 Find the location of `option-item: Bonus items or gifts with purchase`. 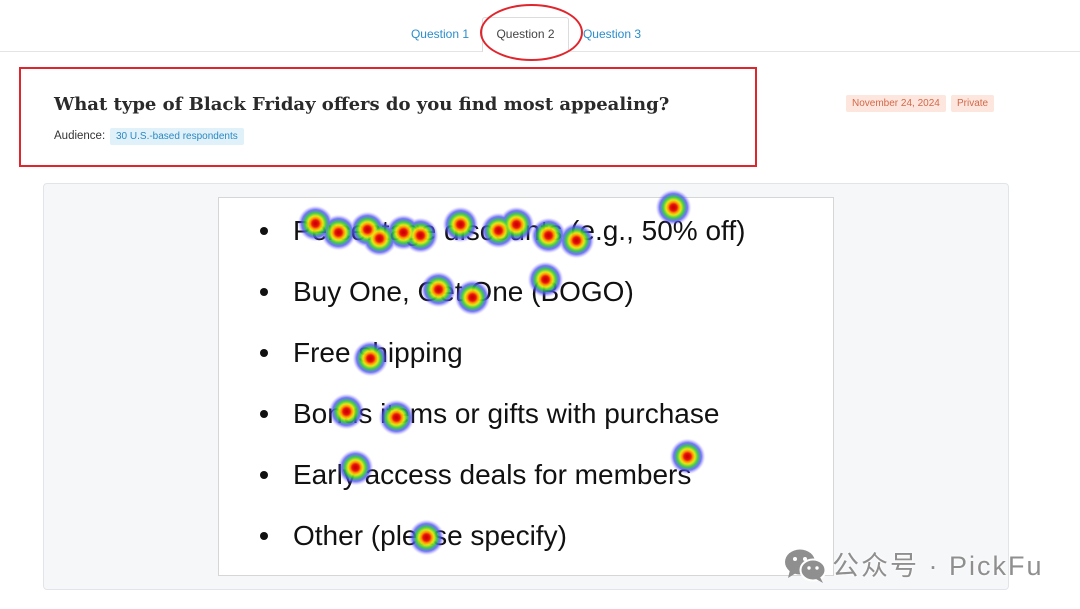

option-item: Bonus items or gifts with purchase is located at coordinates (526, 413).